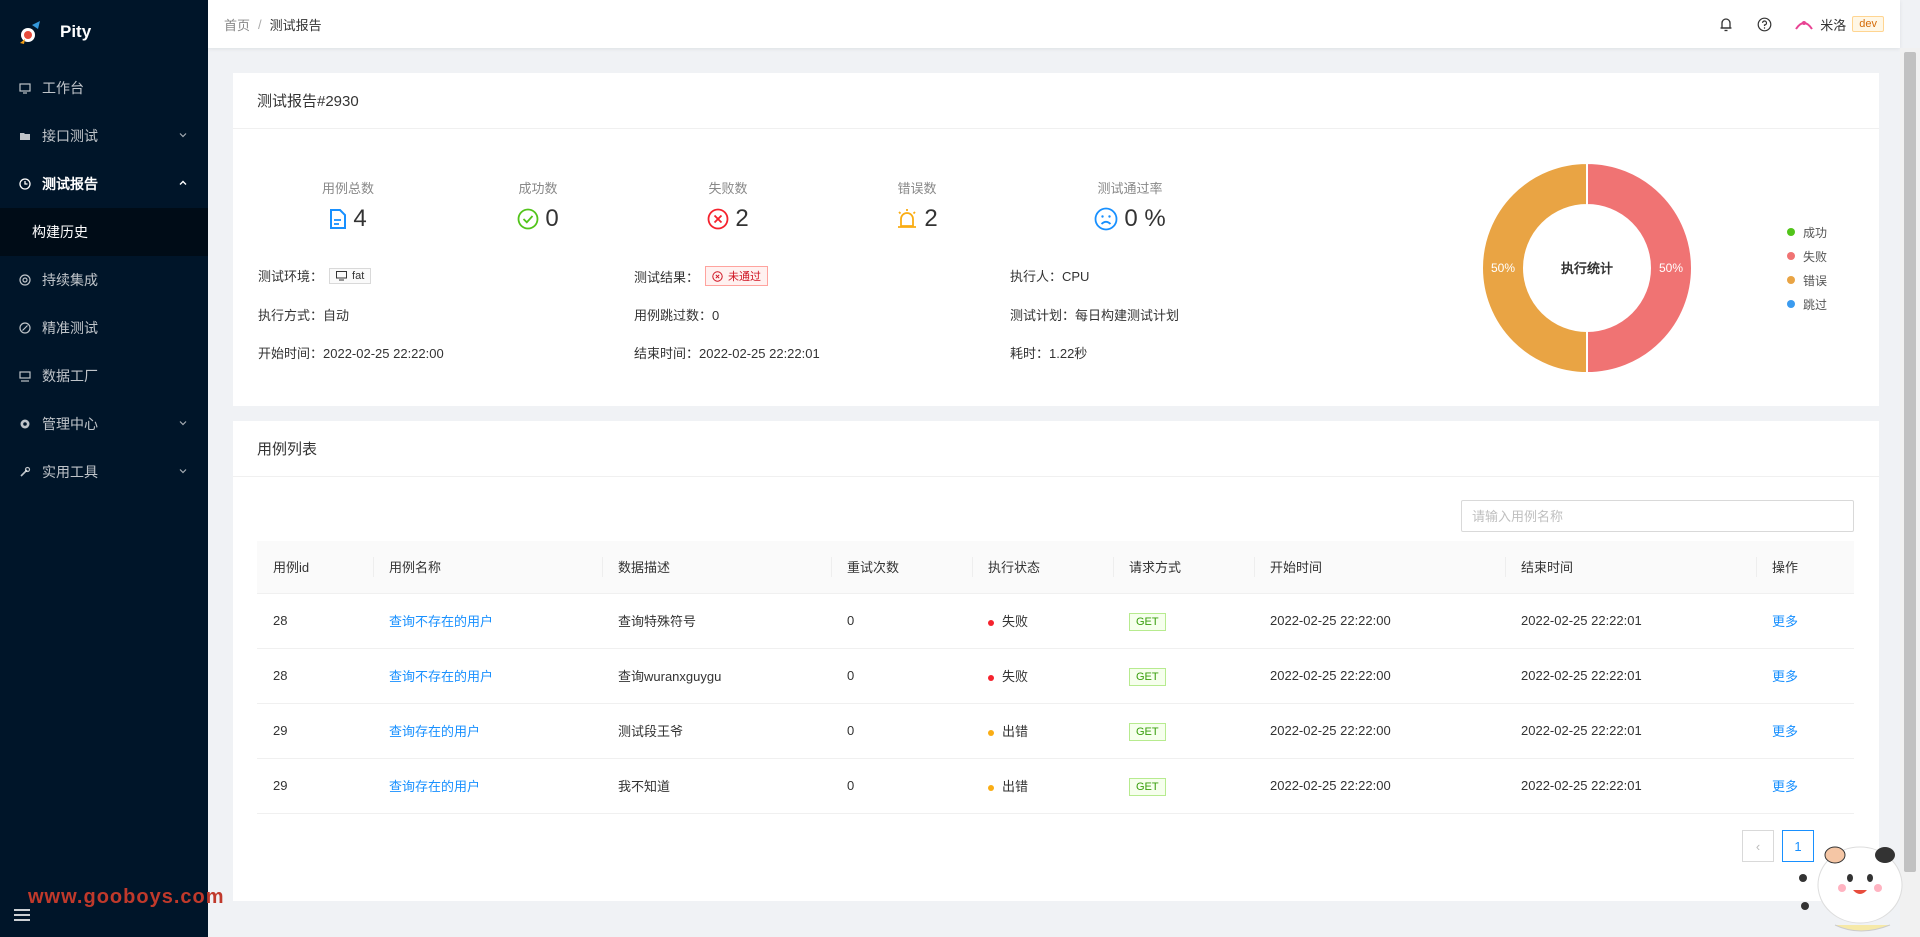  I want to click on slice-label: 50%, so click(1503, 268).